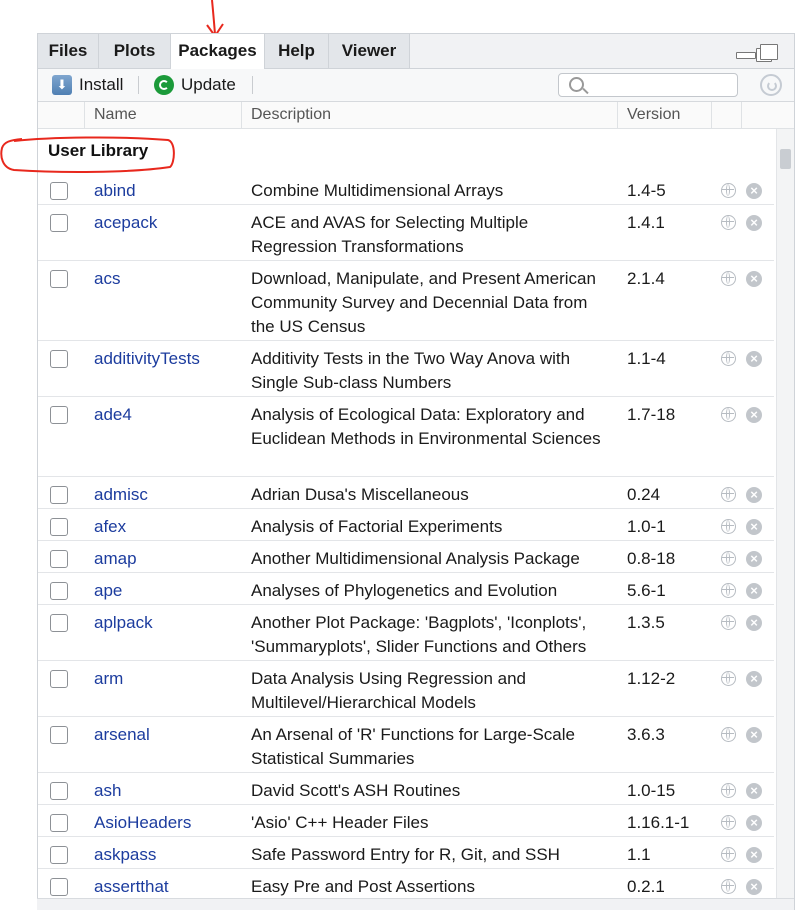 The image size is (806, 910). What do you see at coordinates (113, 415) in the screenshot?
I see `package-name-link: ade4` at bounding box center [113, 415].